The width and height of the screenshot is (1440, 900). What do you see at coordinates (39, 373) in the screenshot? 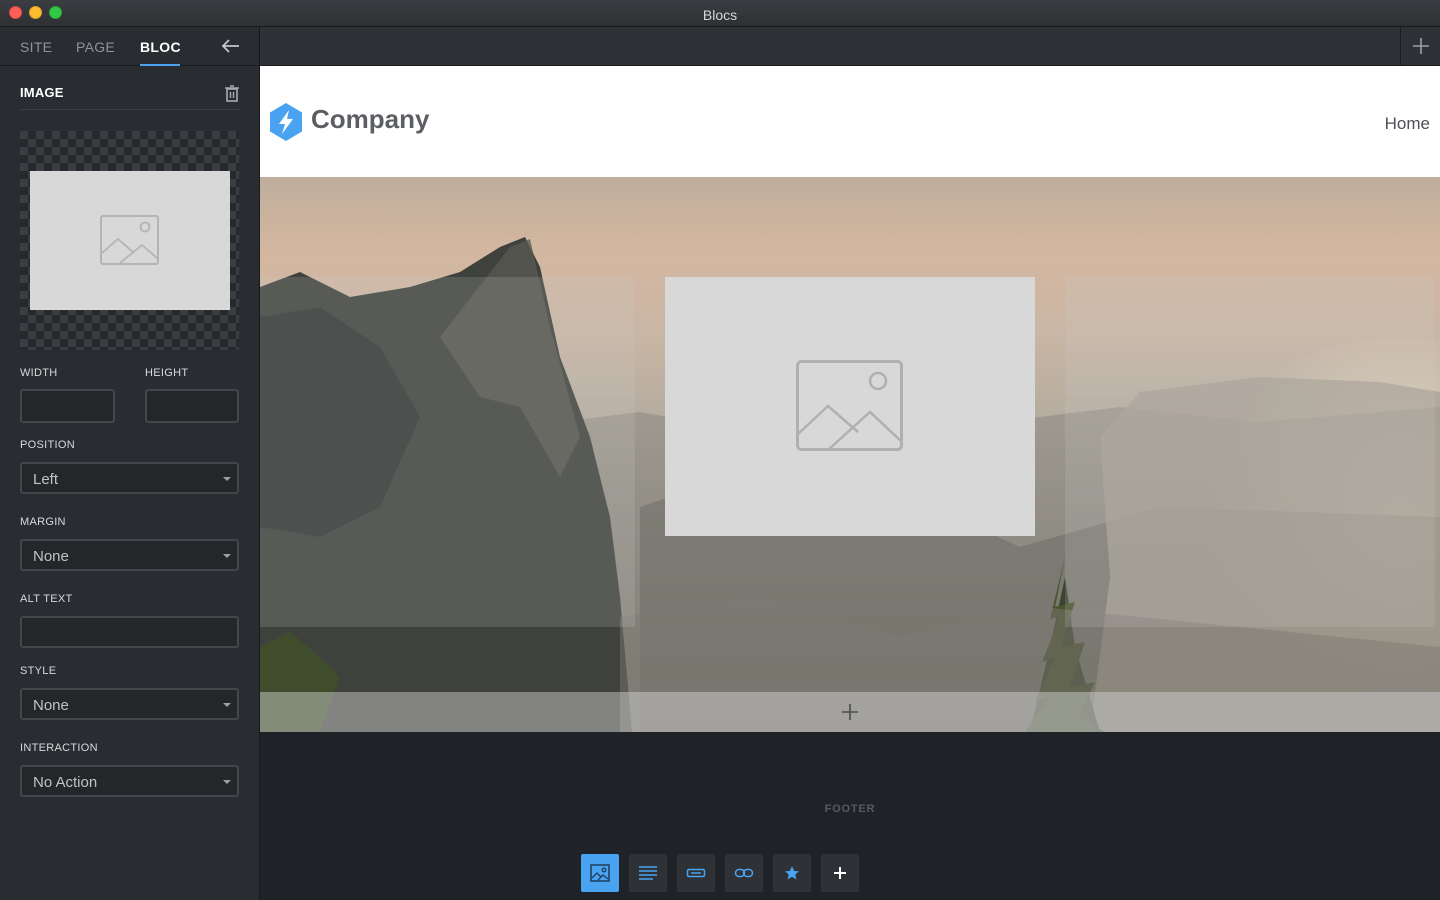
I see `width-label: WIDTH` at bounding box center [39, 373].